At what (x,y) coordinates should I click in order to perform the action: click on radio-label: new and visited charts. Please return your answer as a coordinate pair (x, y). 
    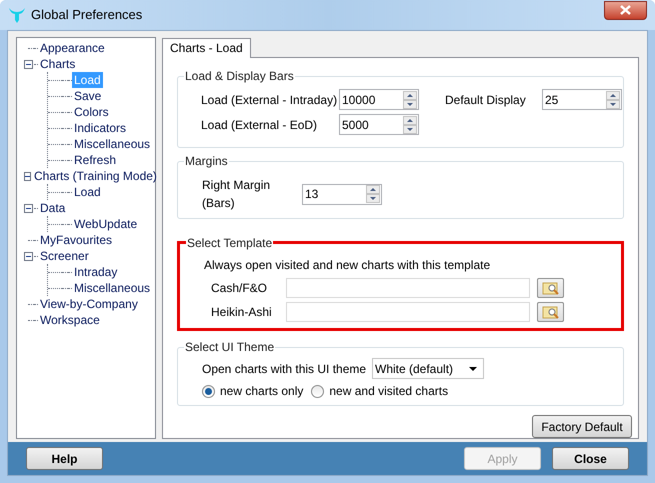
    Looking at the image, I should click on (388, 391).